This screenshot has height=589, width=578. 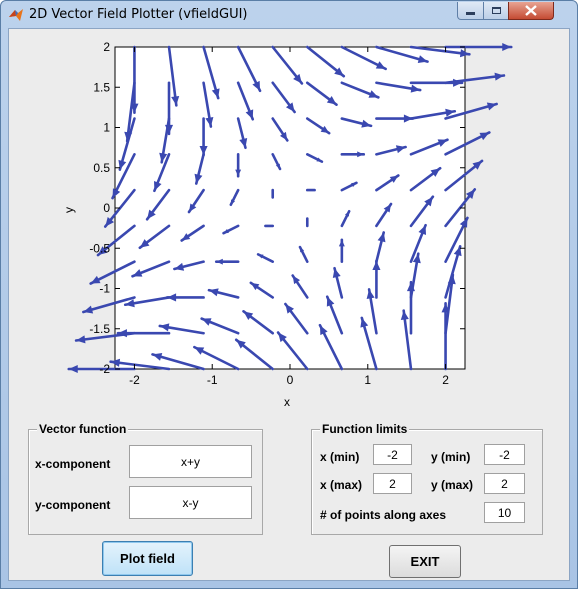 I want to click on y-tick-label: 0, so click(x=106, y=208).